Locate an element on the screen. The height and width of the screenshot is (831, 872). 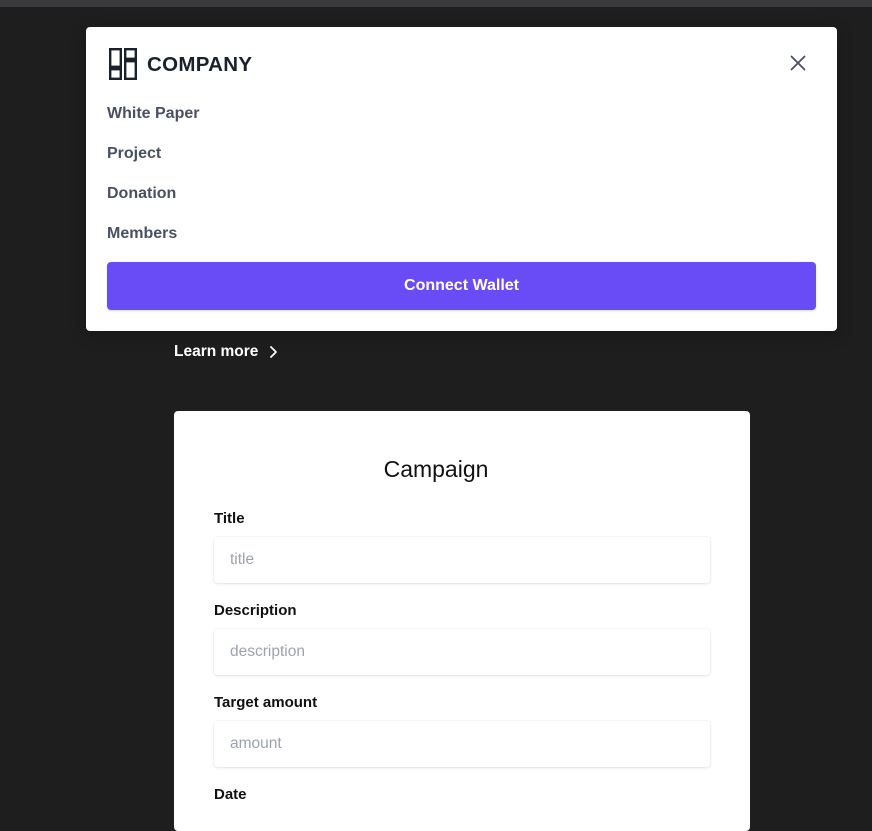
title-input is located at coordinates (462, 560).